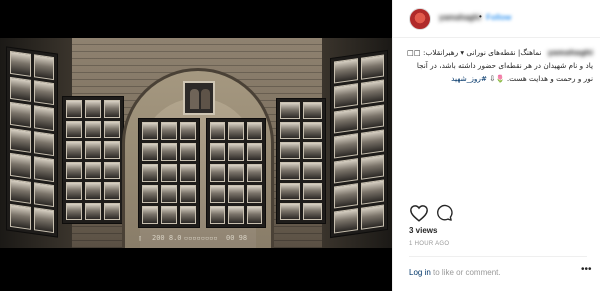  What do you see at coordinates (199, 98) in the screenshot?
I see `leader-portrait` at bounding box center [199, 98].